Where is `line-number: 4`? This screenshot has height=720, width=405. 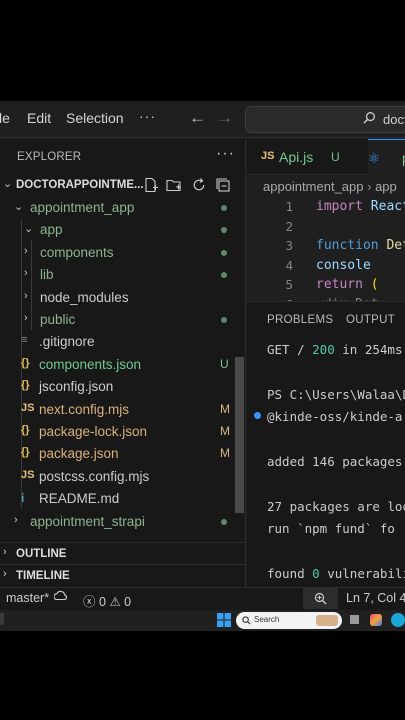
line-number: 4 is located at coordinates (289, 265).